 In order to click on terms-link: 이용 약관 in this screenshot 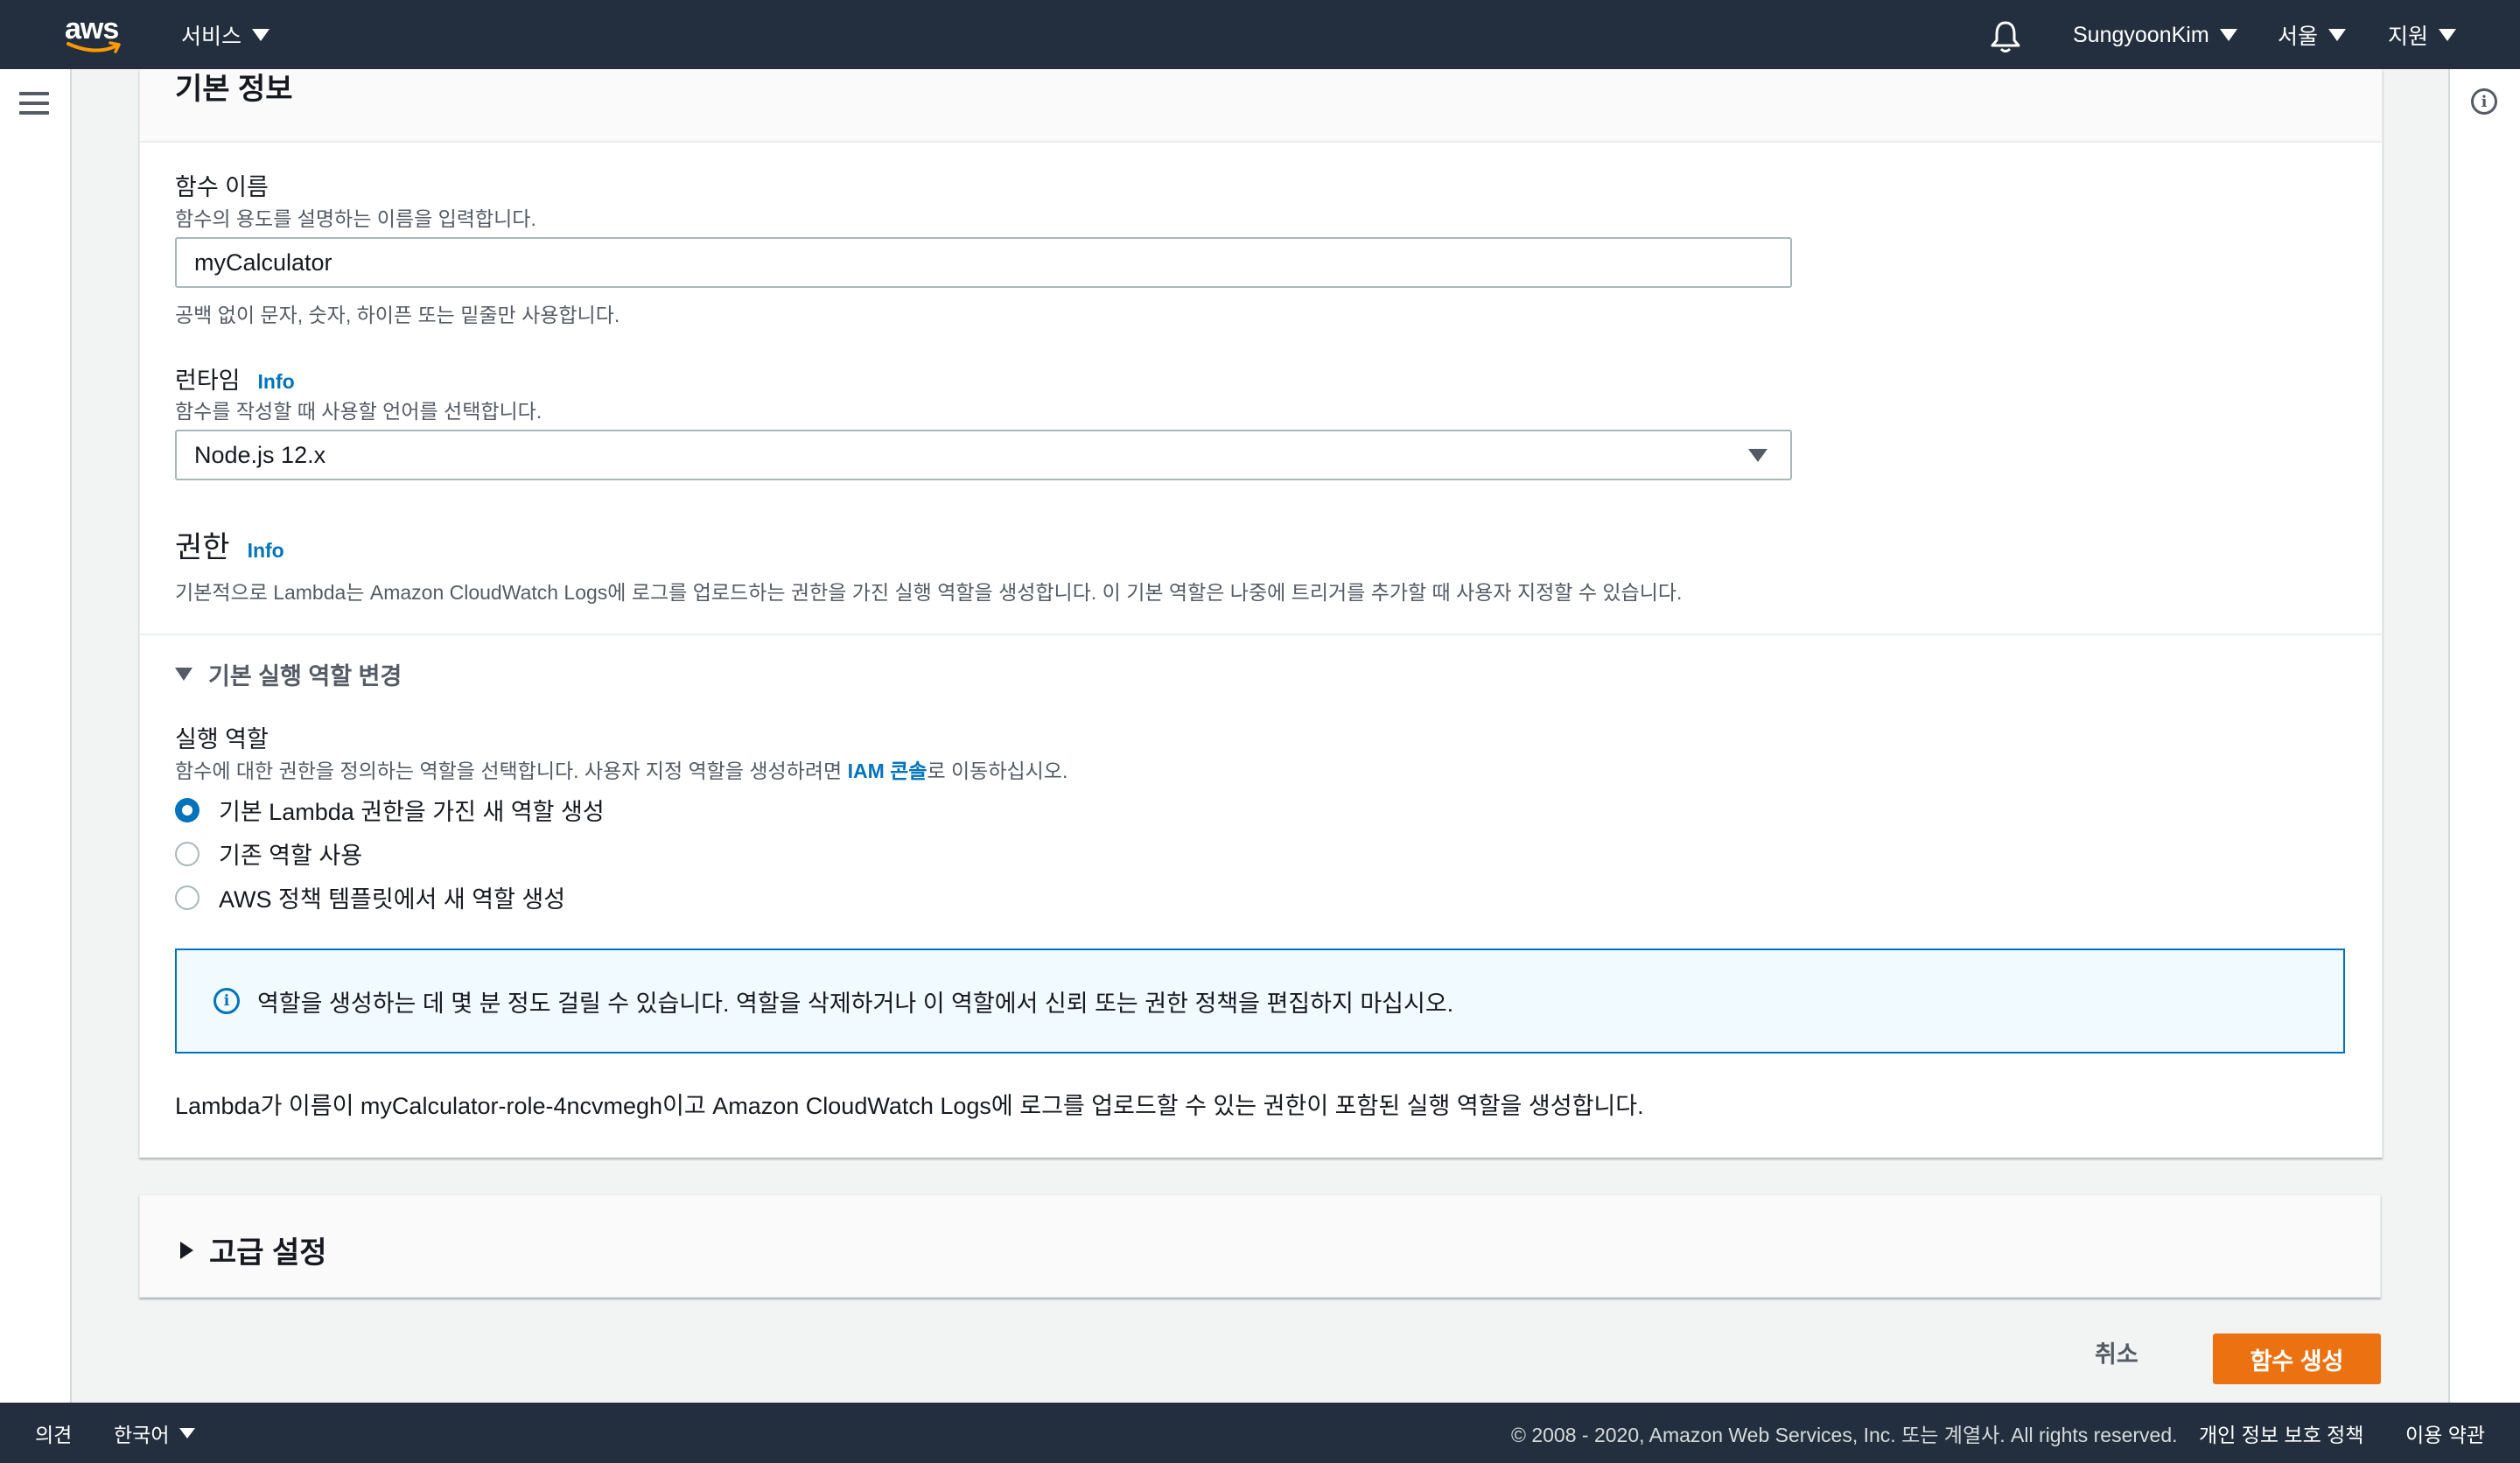, I will do `click(2445, 1433)`.